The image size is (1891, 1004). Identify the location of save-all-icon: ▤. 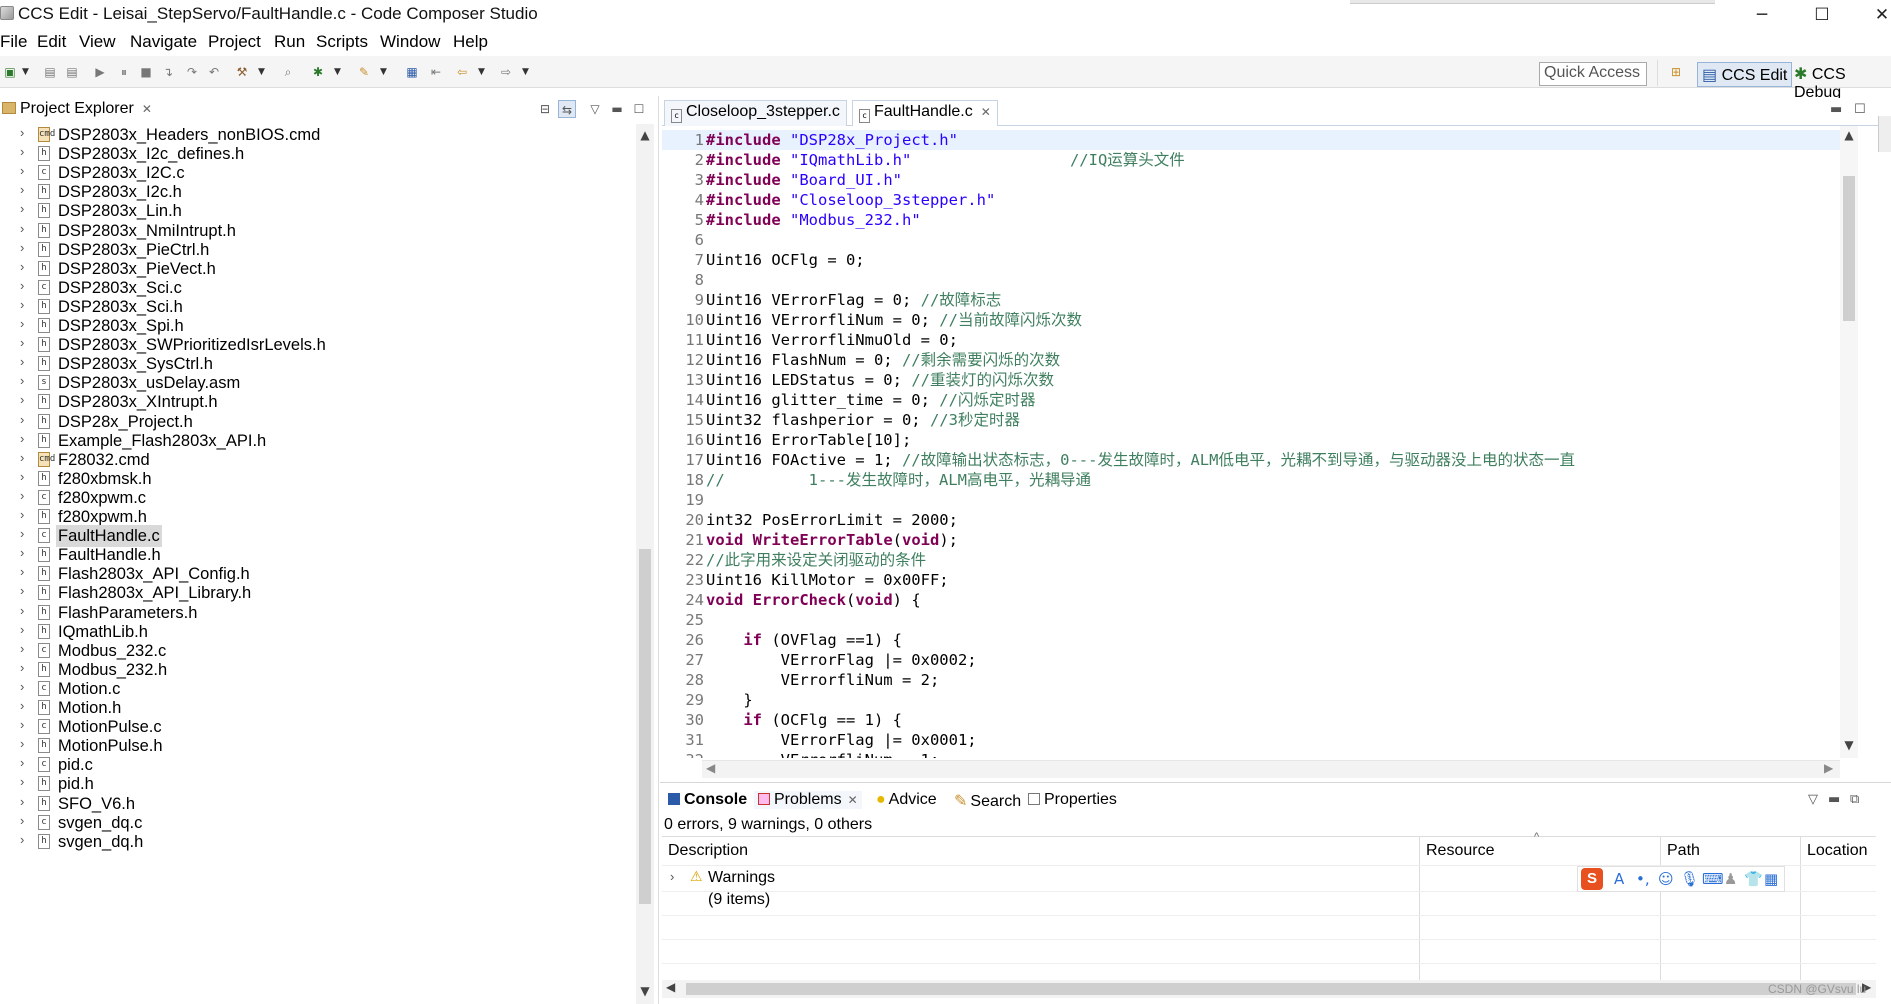
(72, 72).